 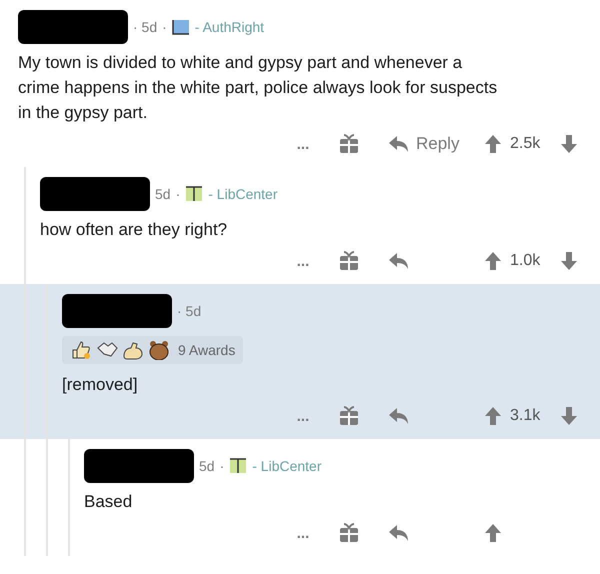 I want to click on vote-score: 1.0k, so click(x=526, y=261).